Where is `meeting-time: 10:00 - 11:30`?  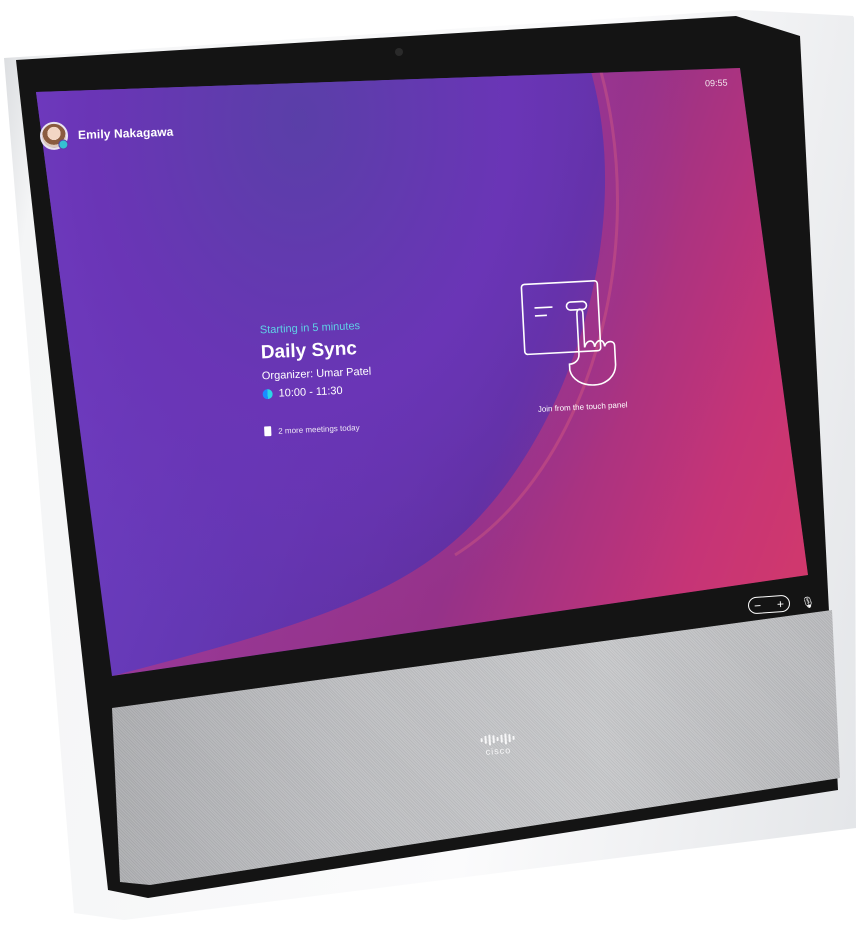
meeting-time: 10:00 - 11:30 is located at coordinates (310, 392).